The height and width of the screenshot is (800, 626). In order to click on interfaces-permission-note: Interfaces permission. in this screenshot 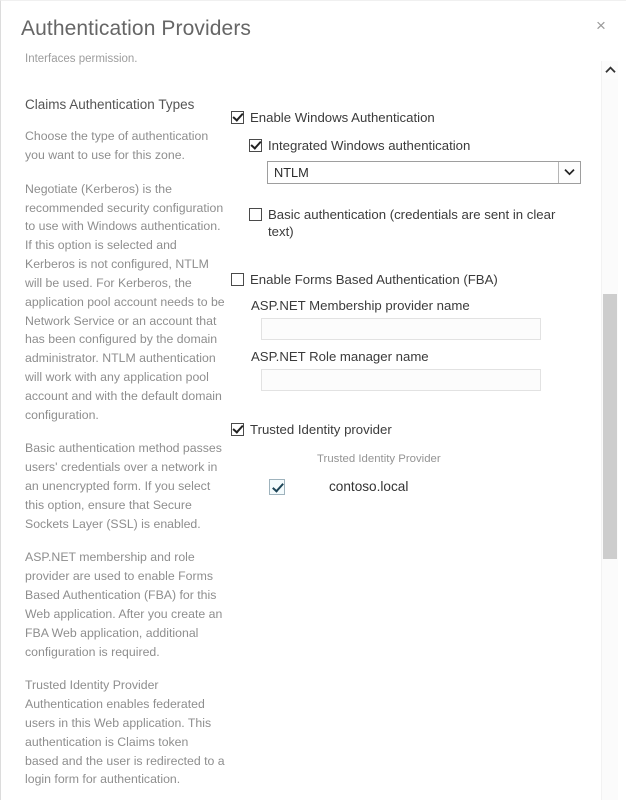, I will do `click(81, 59)`.